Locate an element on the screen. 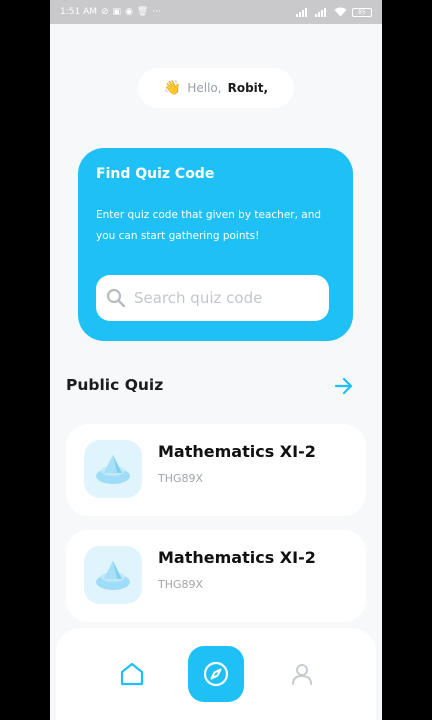  profile-icon is located at coordinates (302, 674).